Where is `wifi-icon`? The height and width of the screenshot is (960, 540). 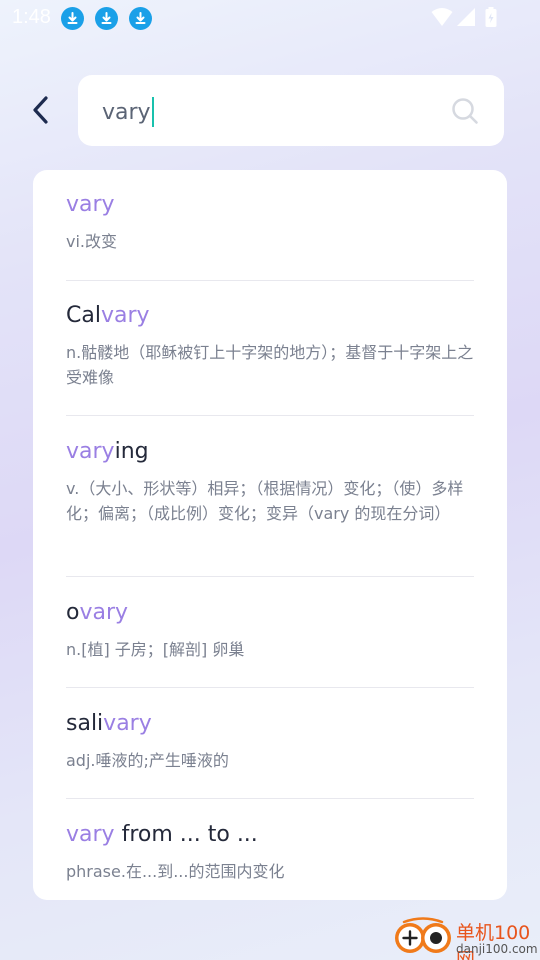
wifi-icon is located at coordinates (442, 19).